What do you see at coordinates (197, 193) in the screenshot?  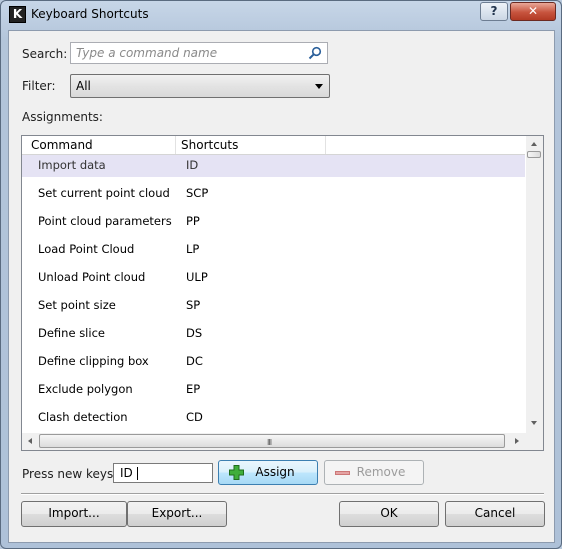 I see `shortcut-cell: SCP` at bounding box center [197, 193].